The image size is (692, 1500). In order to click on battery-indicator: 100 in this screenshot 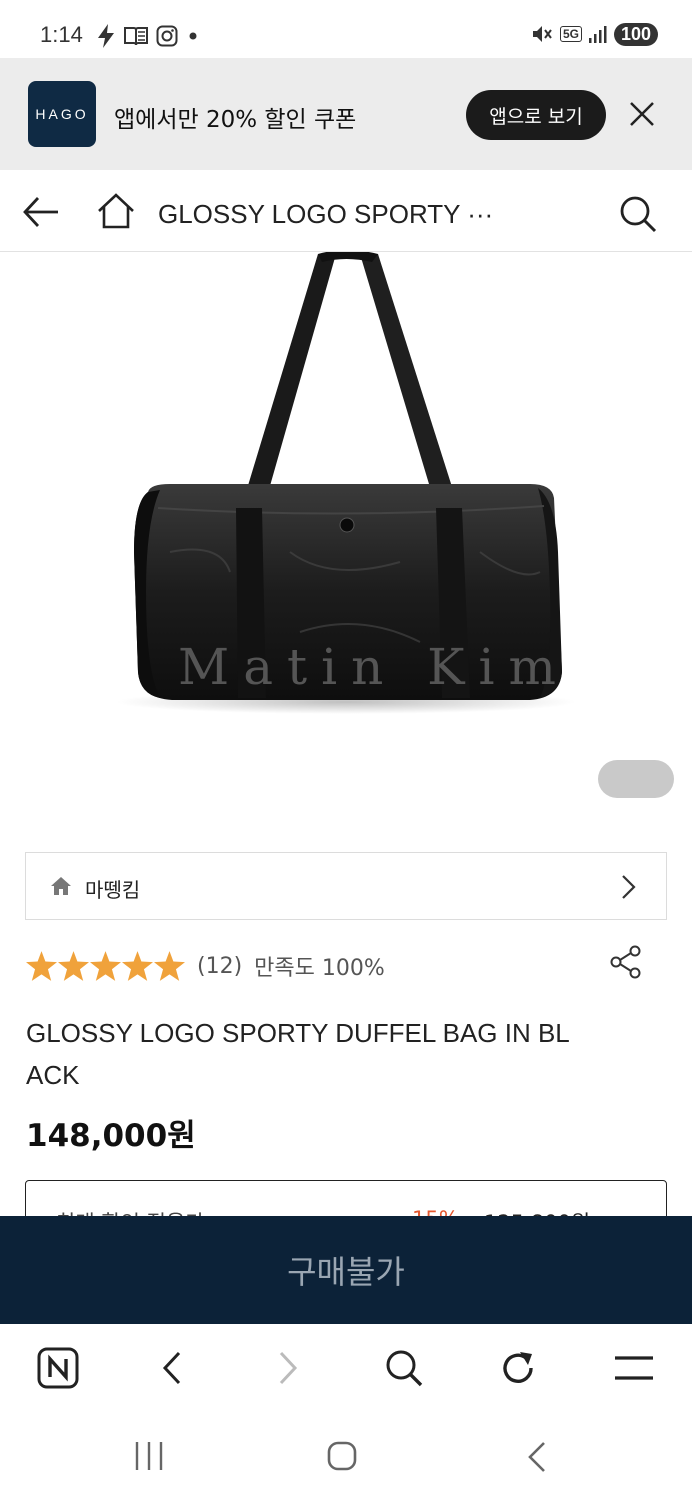, I will do `click(635, 34)`.